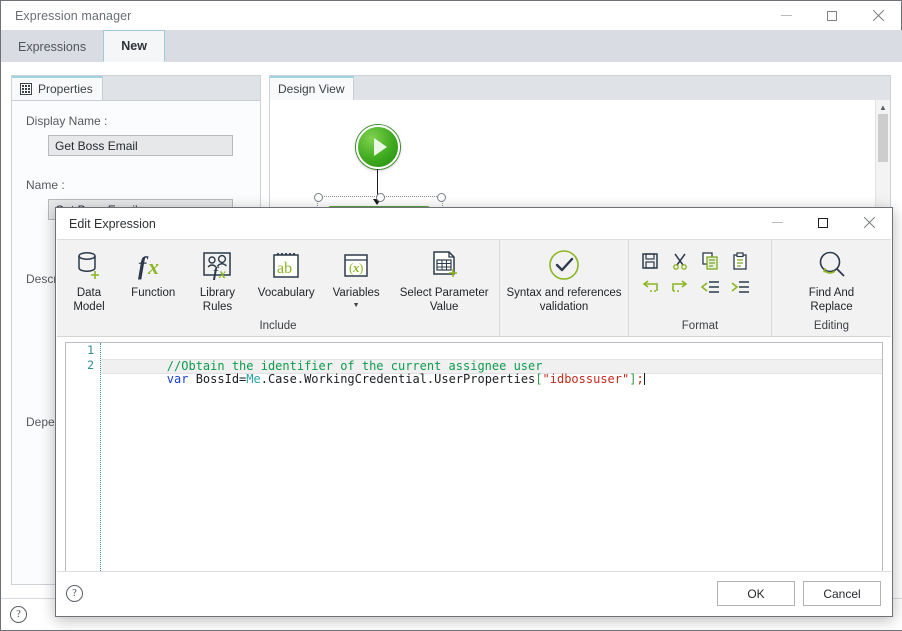  I want to click on function-icon: f x, so click(153, 265).